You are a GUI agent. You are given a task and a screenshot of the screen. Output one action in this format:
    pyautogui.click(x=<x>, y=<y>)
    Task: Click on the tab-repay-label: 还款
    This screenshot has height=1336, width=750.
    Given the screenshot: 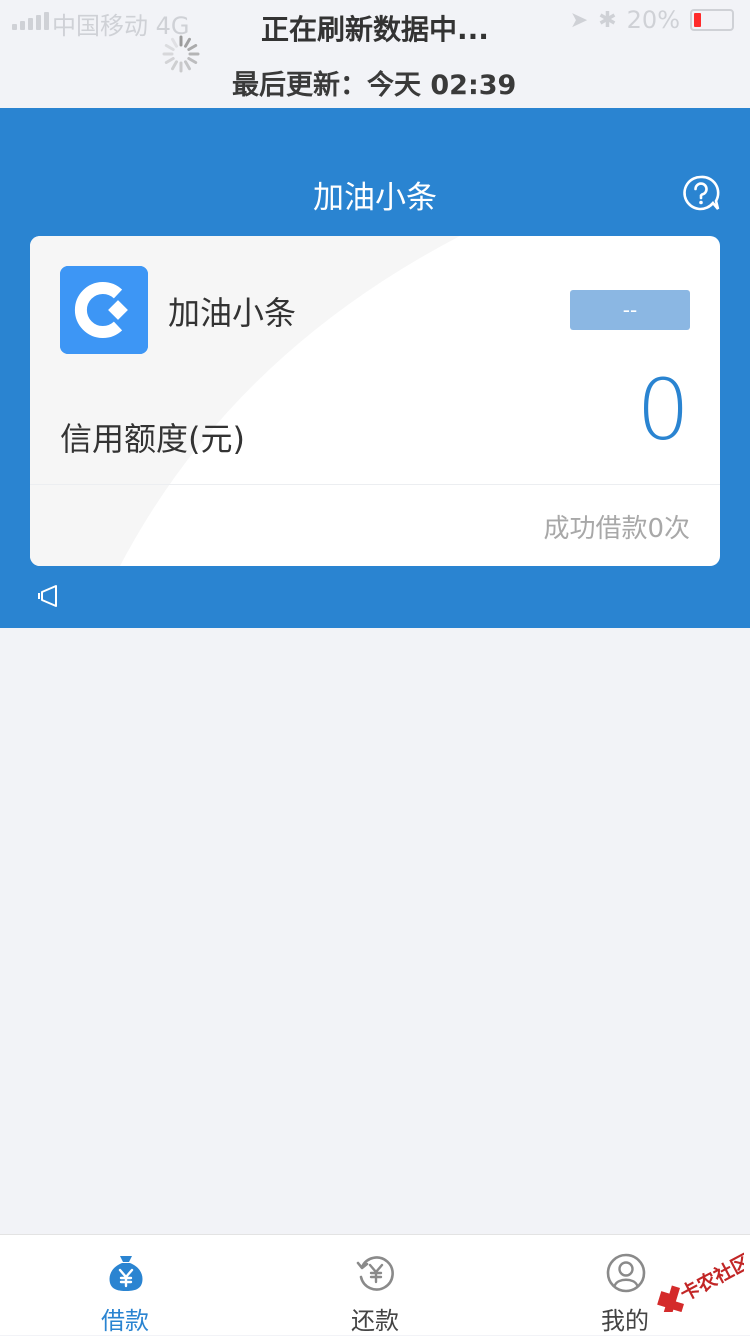 What is the action you would take?
    pyautogui.click(x=375, y=1321)
    